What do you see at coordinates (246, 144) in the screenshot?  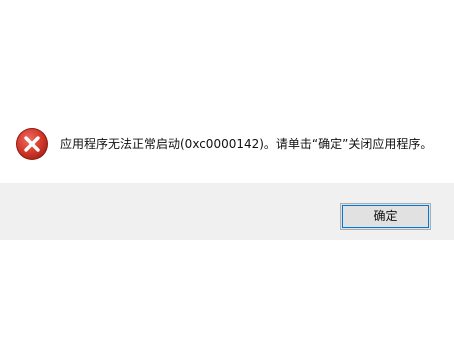 I see `error-message: 应用程序无法正常启动(0xc0000142)。请单击“确定”关闭应用程序。` at bounding box center [246, 144].